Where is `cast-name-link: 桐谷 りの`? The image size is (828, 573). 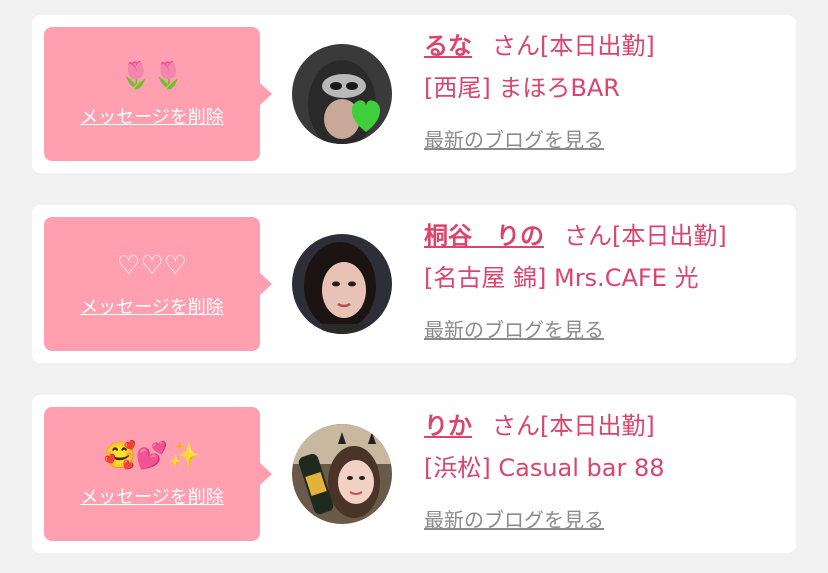
cast-name-link: 桐谷 りの is located at coordinates (484, 236).